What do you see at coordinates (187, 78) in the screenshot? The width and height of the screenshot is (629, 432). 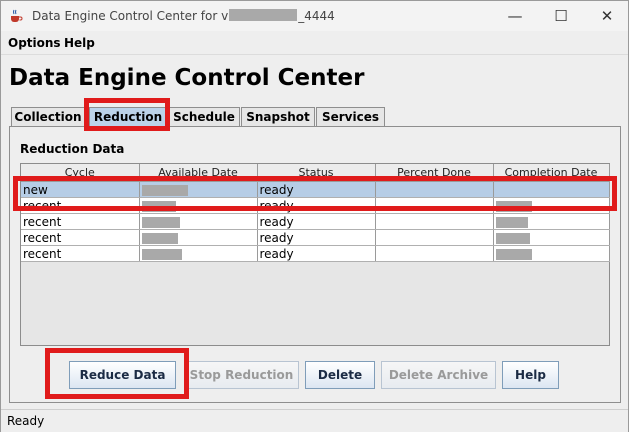 I see `page-title: Data Engine Control Center` at bounding box center [187, 78].